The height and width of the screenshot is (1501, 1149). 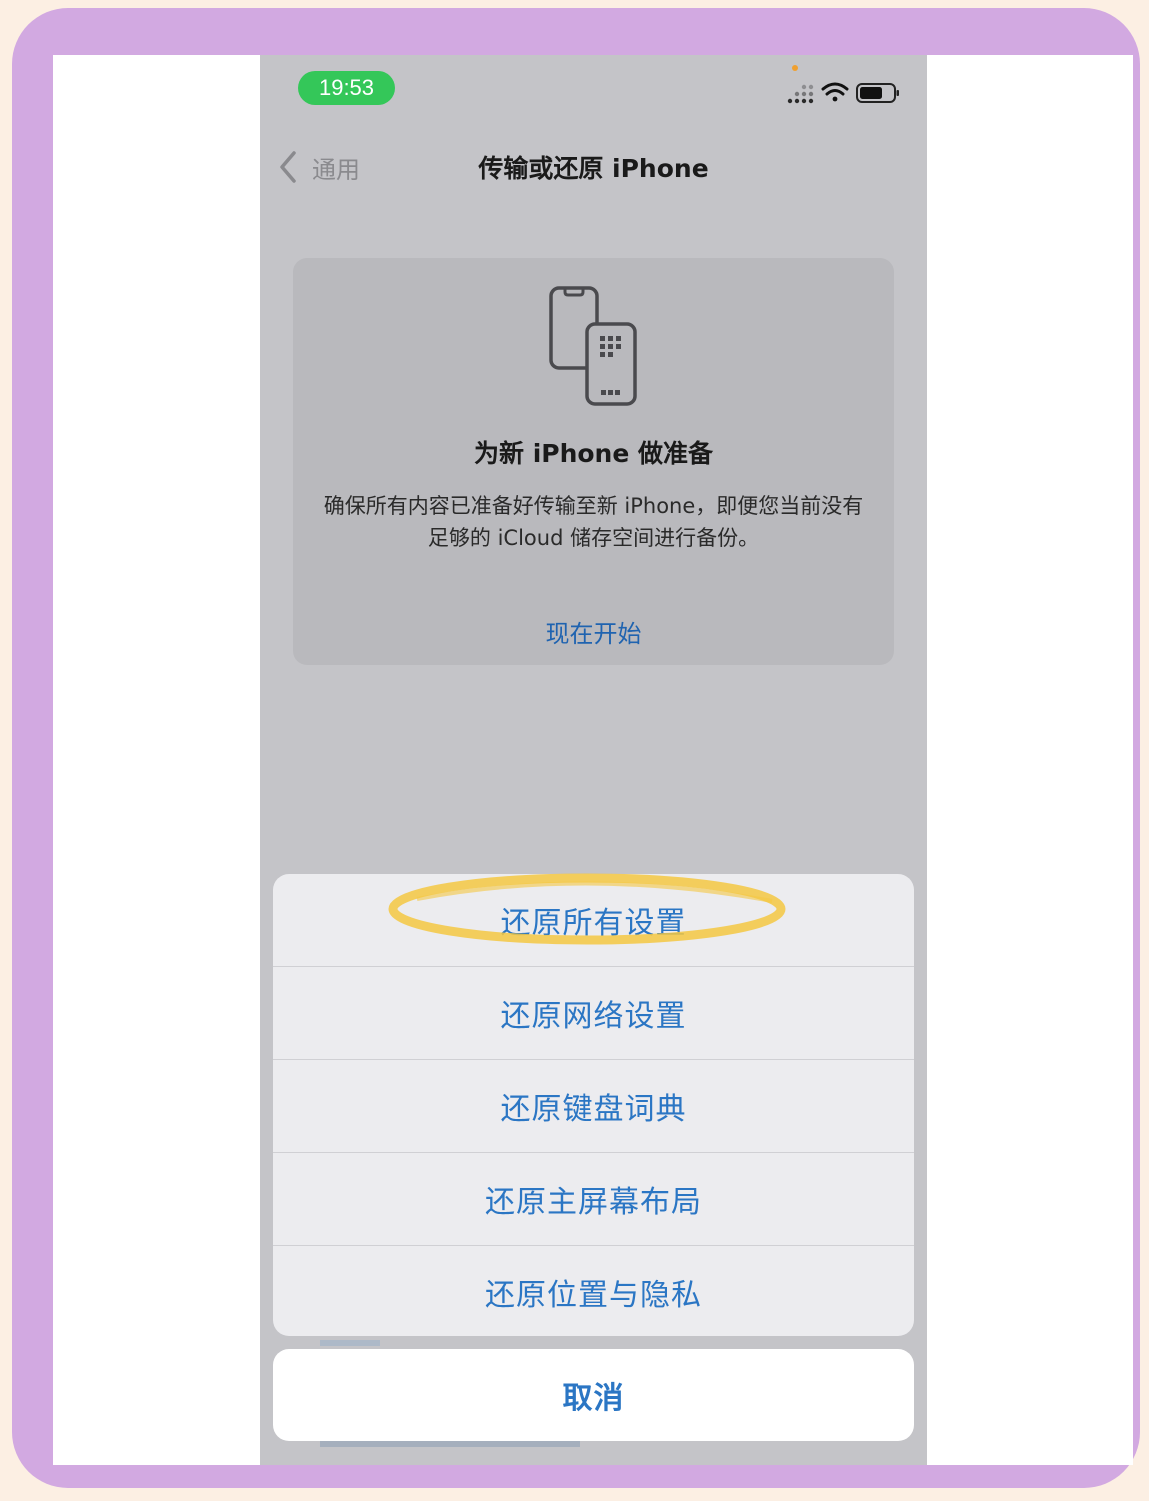 I want to click on status-icons, so click(x=843, y=92).